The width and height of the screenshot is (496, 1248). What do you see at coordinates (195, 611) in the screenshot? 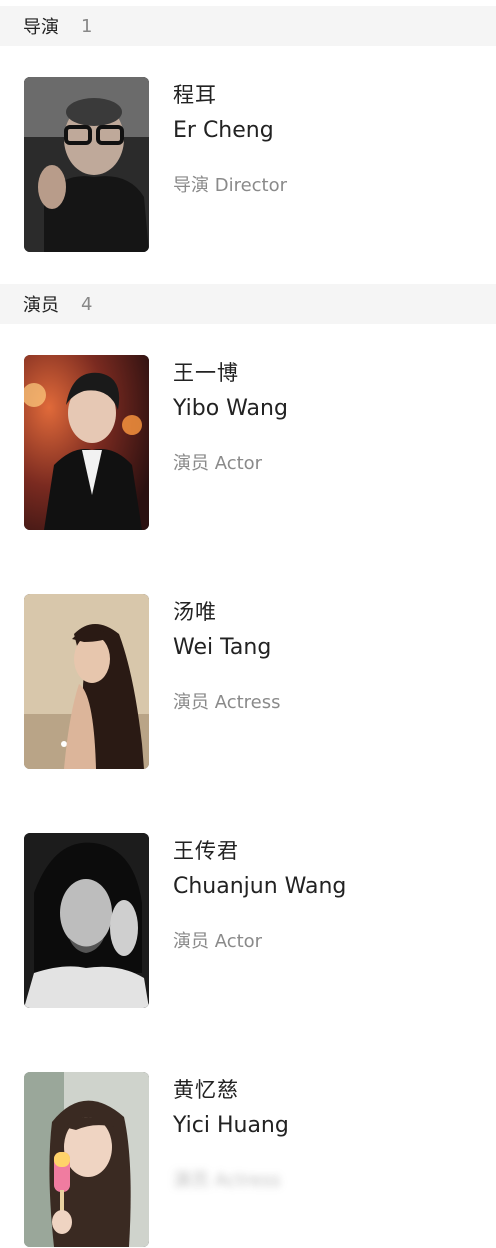
I see `person-name-cn: 汤唯` at bounding box center [195, 611].